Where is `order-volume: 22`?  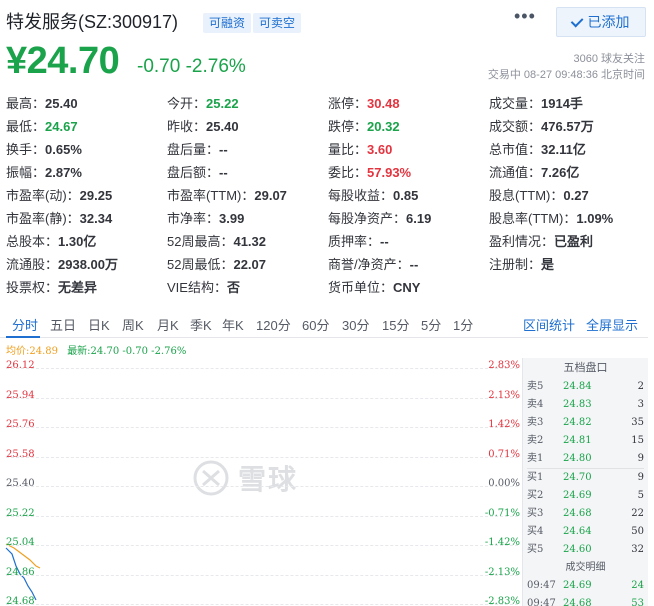 order-volume: 22 is located at coordinates (637, 513).